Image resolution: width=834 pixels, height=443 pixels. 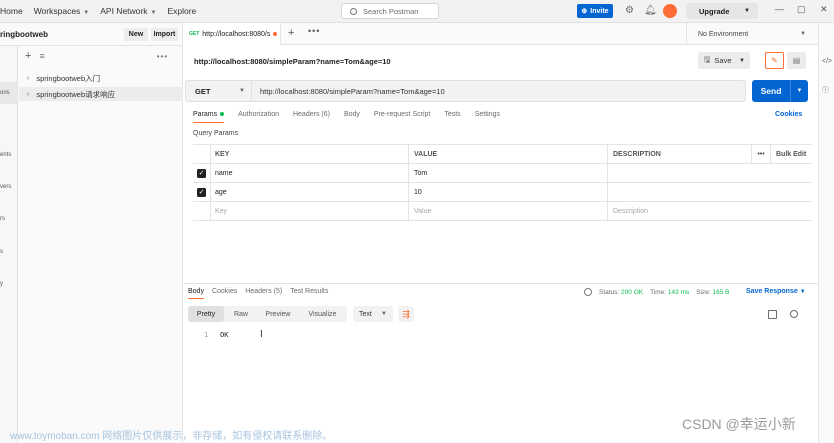 What do you see at coordinates (751, 34) in the screenshot?
I see `environment-select: No Environment ▼` at bounding box center [751, 34].